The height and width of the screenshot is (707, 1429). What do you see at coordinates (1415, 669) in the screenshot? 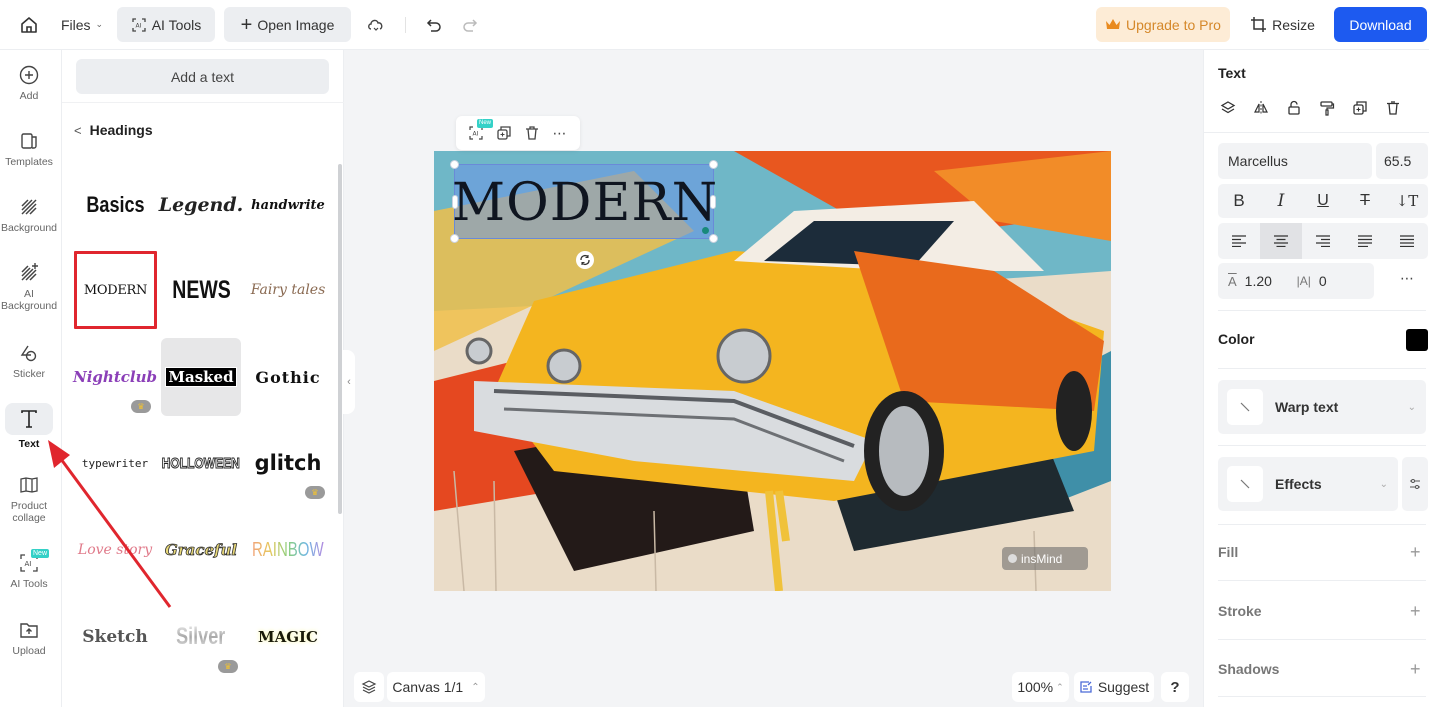
I see `add-shadow-button: +` at bounding box center [1415, 669].